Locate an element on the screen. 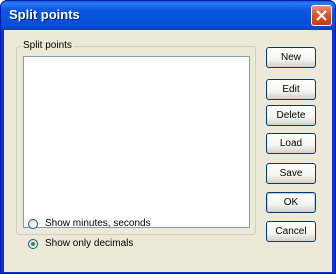  close-button is located at coordinates (321, 15).